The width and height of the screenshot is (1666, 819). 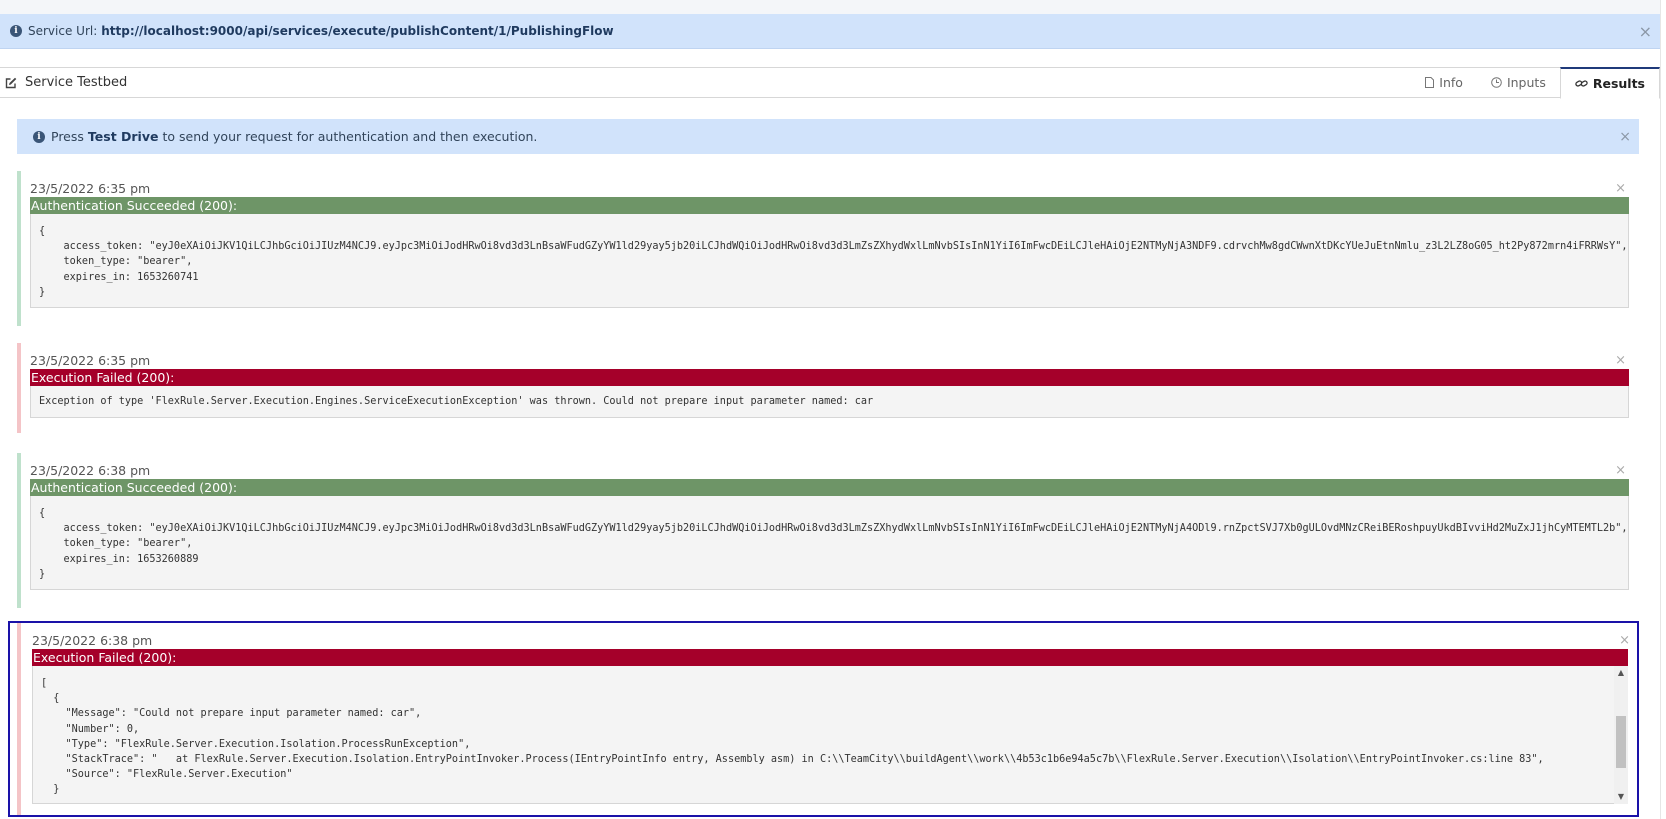 I want to click on service-url-label: Service Url:, so click(x=63, y=31).